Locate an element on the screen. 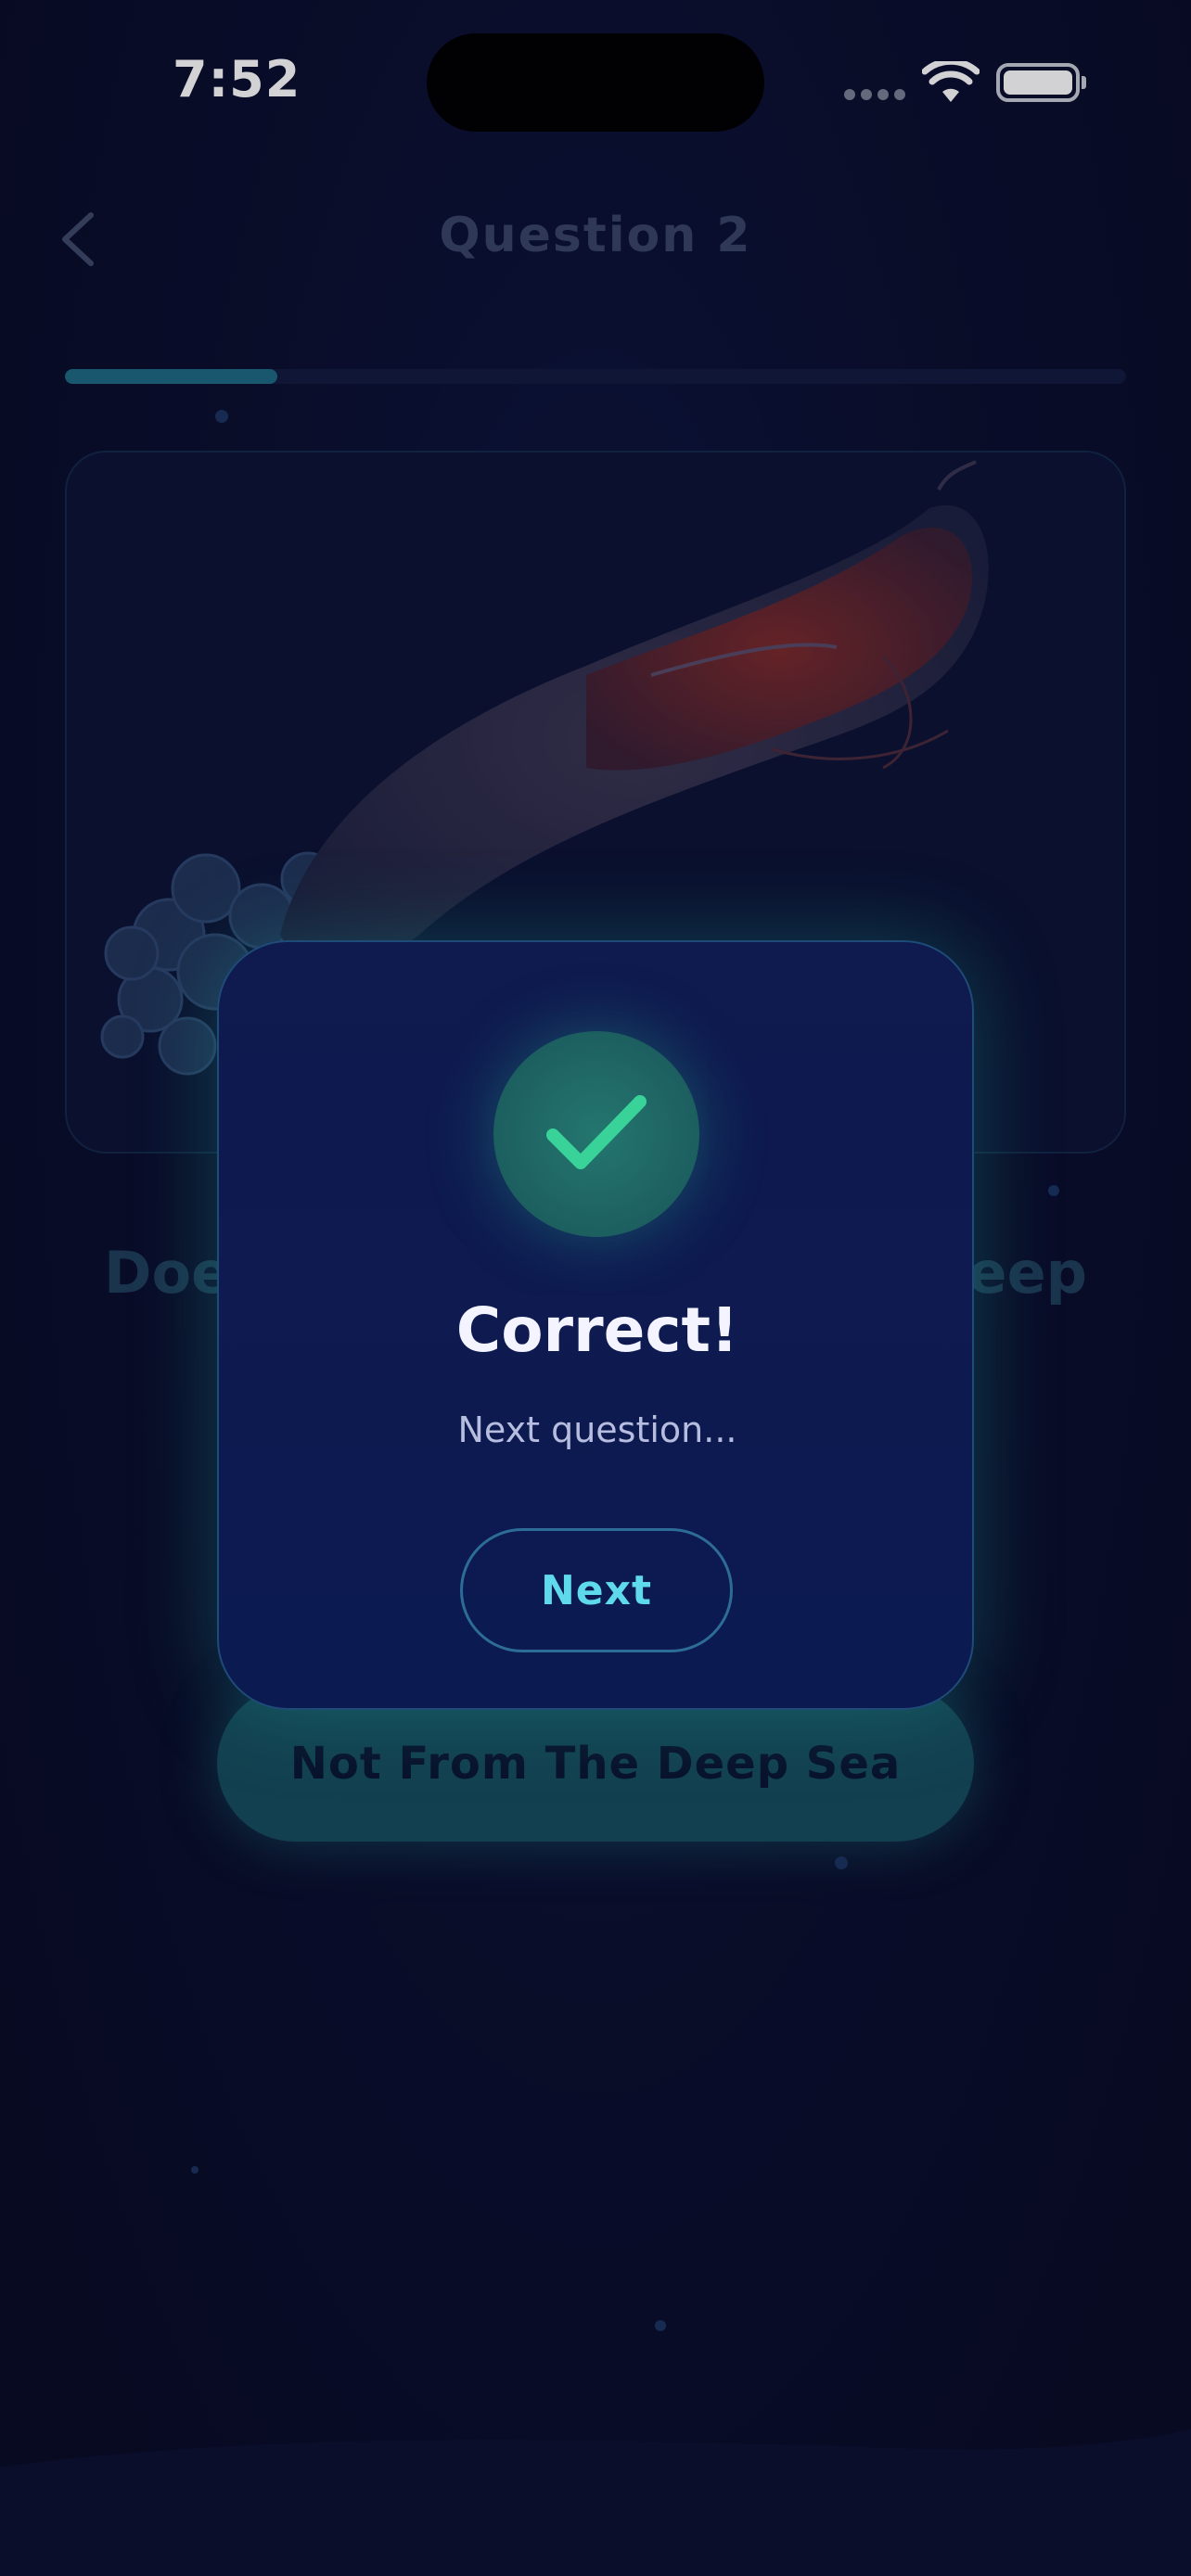 The image size is (1191, 2576). next-button-label: Next is located at coordinates (597, 1590).